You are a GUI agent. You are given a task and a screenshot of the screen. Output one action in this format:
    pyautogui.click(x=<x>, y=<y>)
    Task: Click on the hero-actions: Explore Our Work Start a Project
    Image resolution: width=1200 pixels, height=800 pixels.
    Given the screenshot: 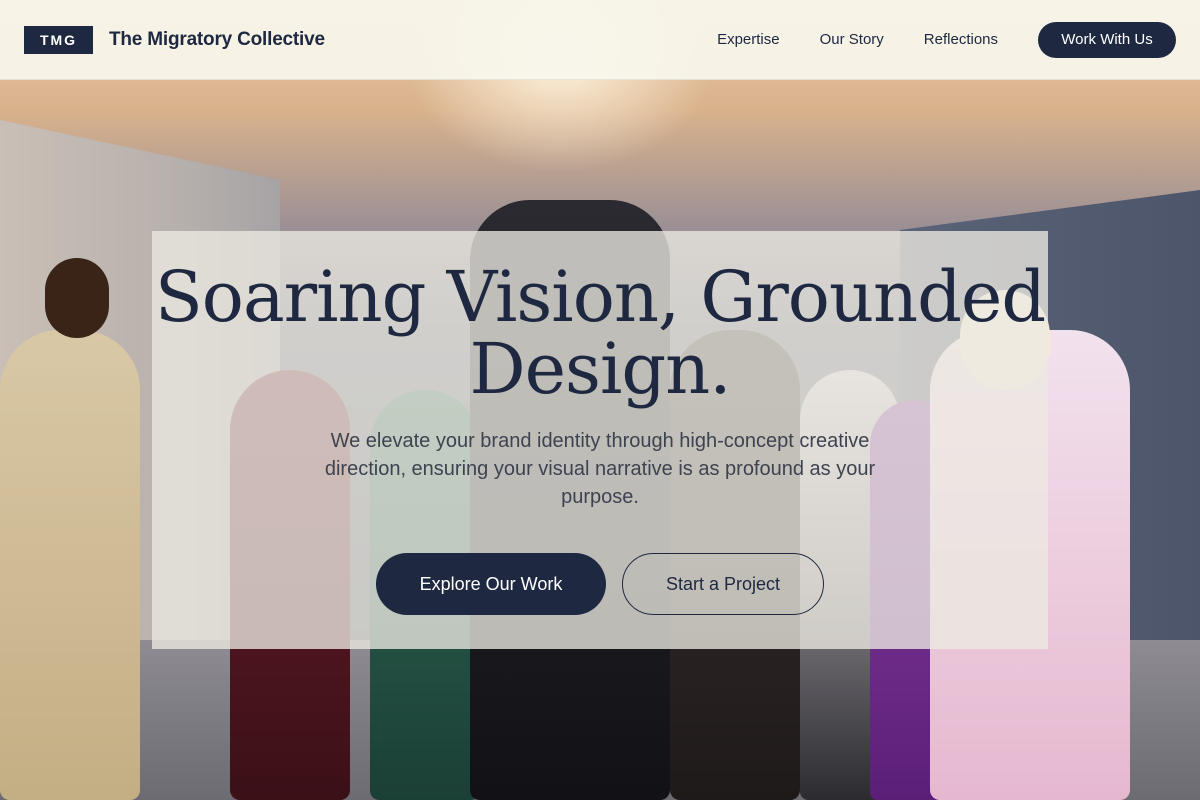 What is the action you would take?
    pyautogui.click(x=600, y=584)
    